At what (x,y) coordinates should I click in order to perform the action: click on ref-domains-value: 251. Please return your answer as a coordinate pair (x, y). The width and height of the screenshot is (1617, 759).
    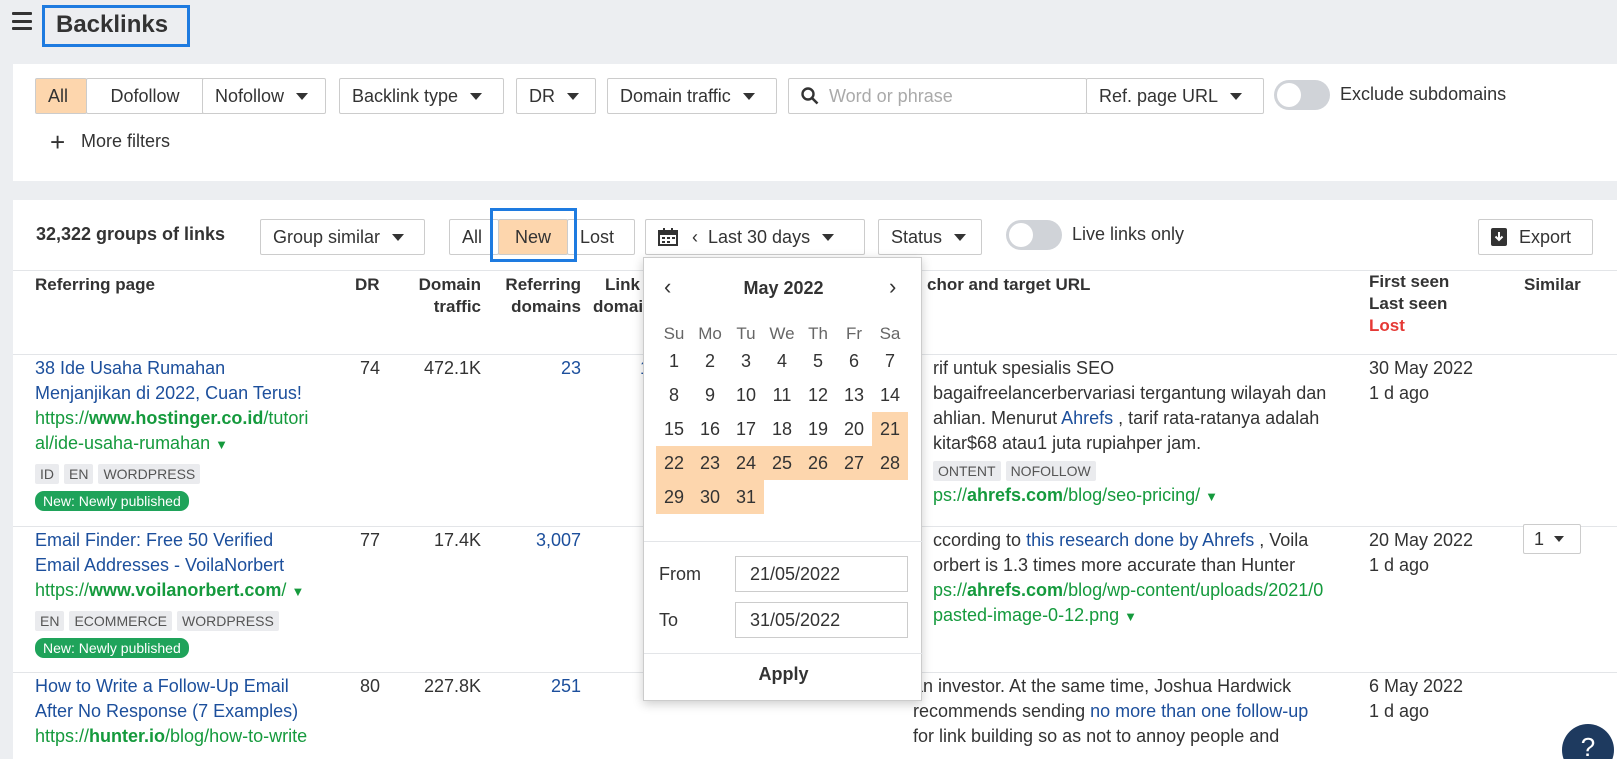
    Looking at the image, I should click on (537, 686).